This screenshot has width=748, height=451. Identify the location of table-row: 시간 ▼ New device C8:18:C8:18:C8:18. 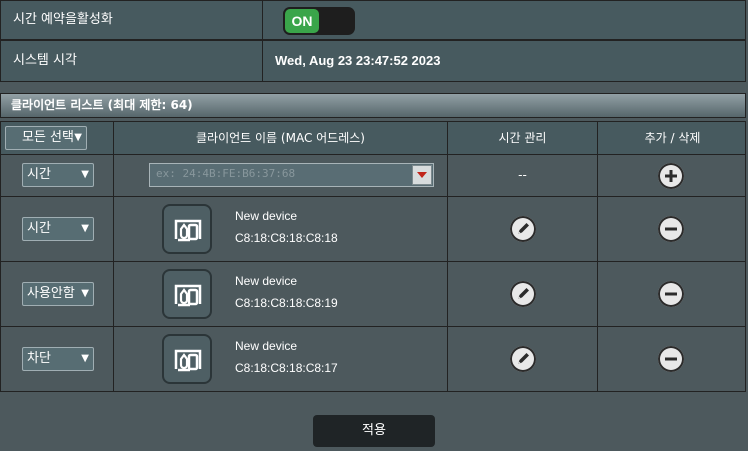
(373, 229).